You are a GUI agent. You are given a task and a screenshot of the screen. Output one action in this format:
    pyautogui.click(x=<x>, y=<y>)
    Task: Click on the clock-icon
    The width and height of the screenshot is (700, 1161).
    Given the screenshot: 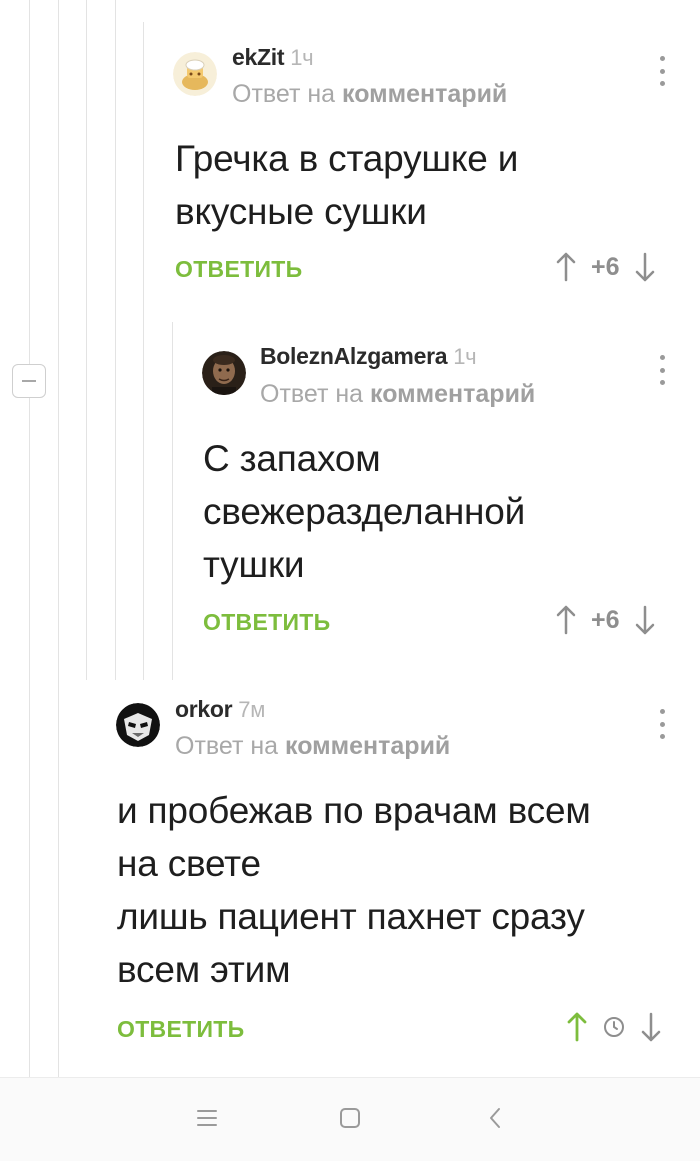 What is the action you would take?
    pyautogui.click(x=614, y=1027)
    